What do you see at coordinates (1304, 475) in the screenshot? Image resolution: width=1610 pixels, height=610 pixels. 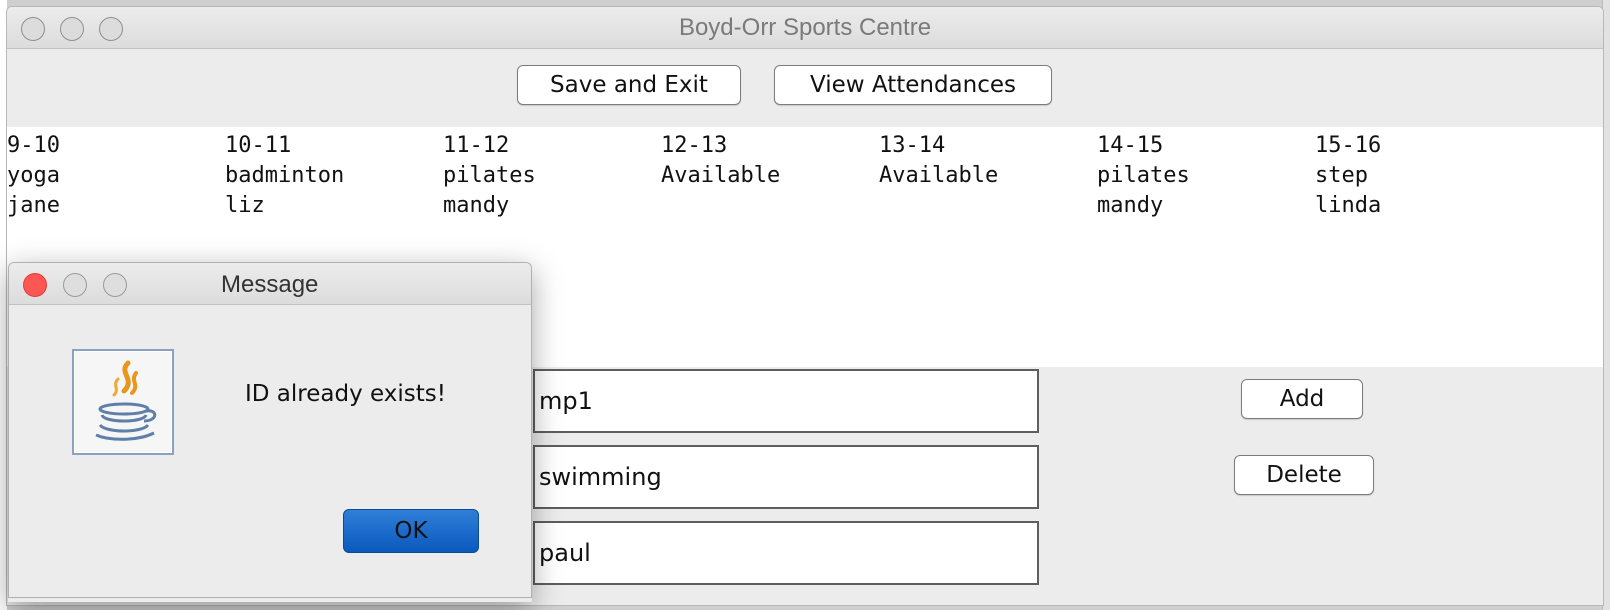 I see `delete-button: Delete` at bounding box center [1304, 475].